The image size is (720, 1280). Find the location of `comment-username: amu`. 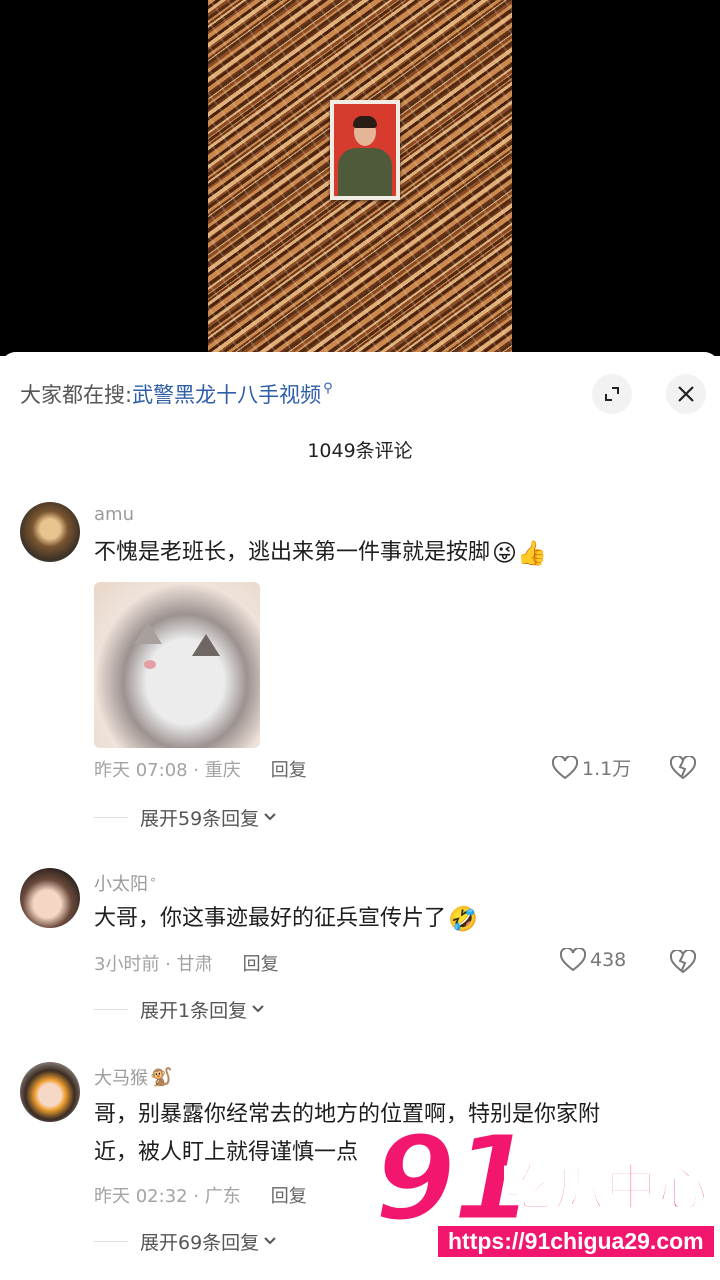

comment-username: amu is located at coordinates (114, 514).